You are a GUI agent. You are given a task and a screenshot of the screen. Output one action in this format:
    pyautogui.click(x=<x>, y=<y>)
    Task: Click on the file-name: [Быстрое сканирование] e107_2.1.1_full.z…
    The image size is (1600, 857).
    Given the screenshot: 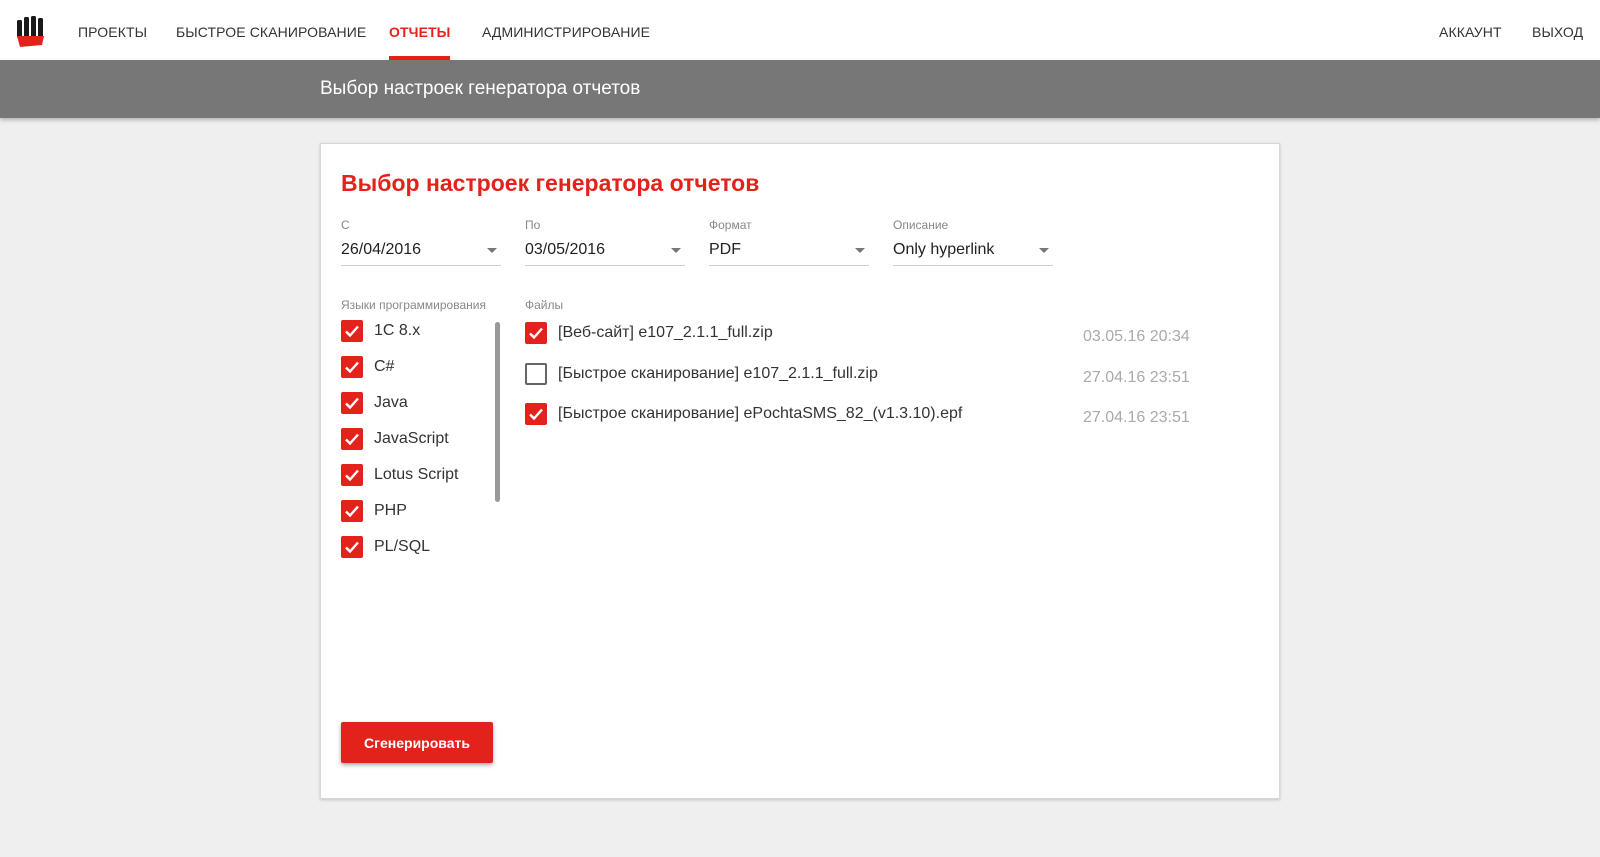 What is the action you would take?
    pyautogui.click(x=718, y=373)
    